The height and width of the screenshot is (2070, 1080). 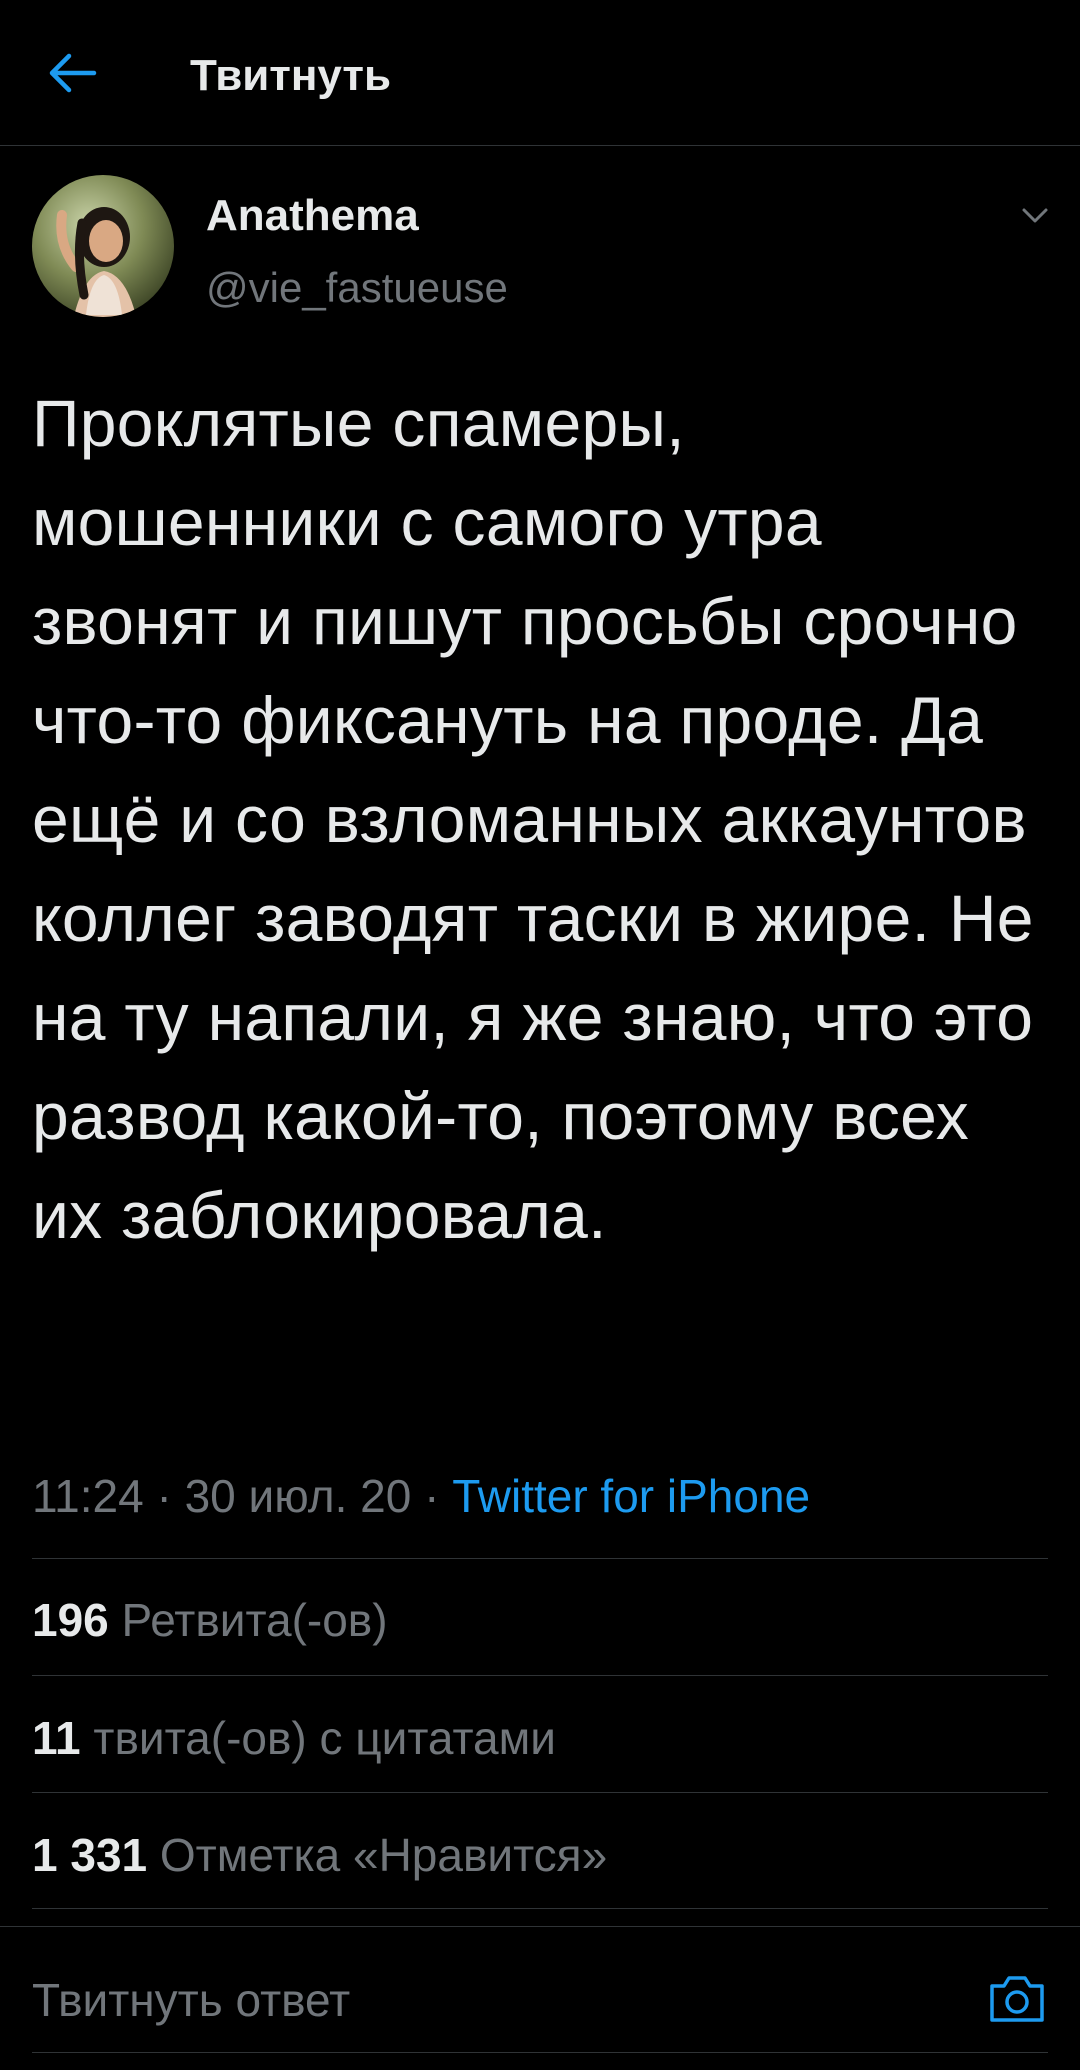 I want to click on top-bar: Твитнуть, so click(x=540, y=73).